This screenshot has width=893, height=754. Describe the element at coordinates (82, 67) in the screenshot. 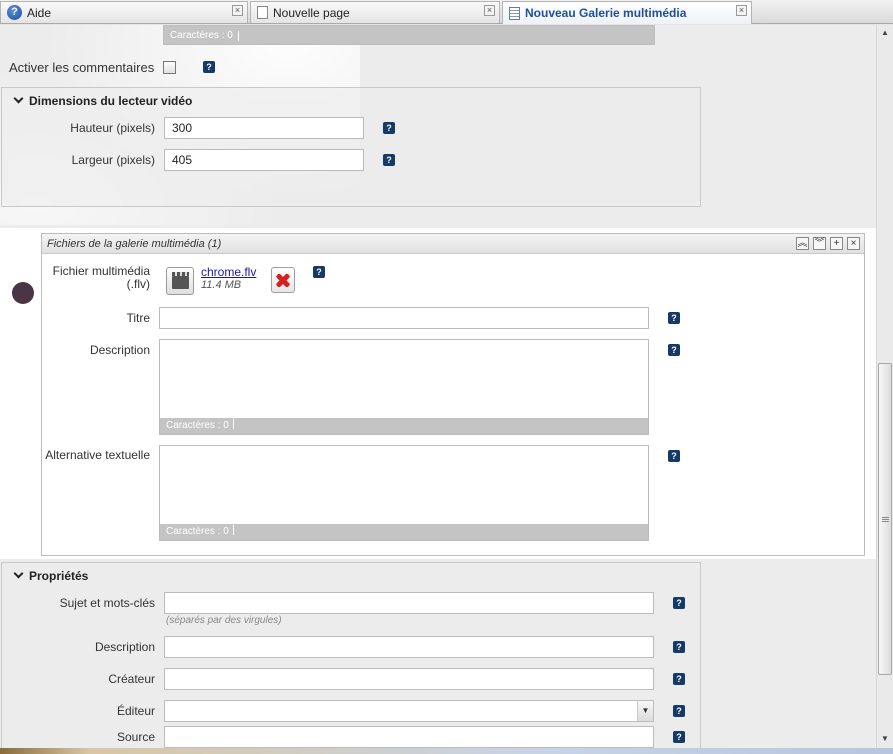

I see `comments-label: Activer les commentaires` at that location.